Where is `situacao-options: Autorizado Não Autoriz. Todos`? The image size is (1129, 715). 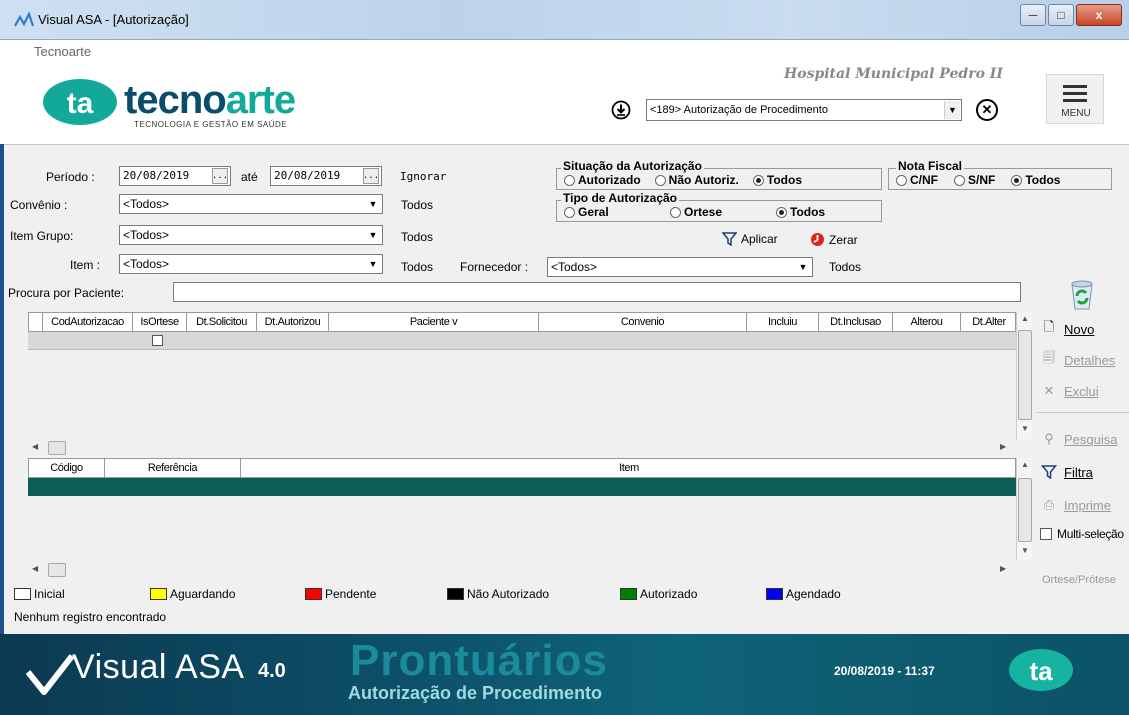 situacao-options: Autorizado Não Autoriz. Todos is located at coordinates (683, 180).